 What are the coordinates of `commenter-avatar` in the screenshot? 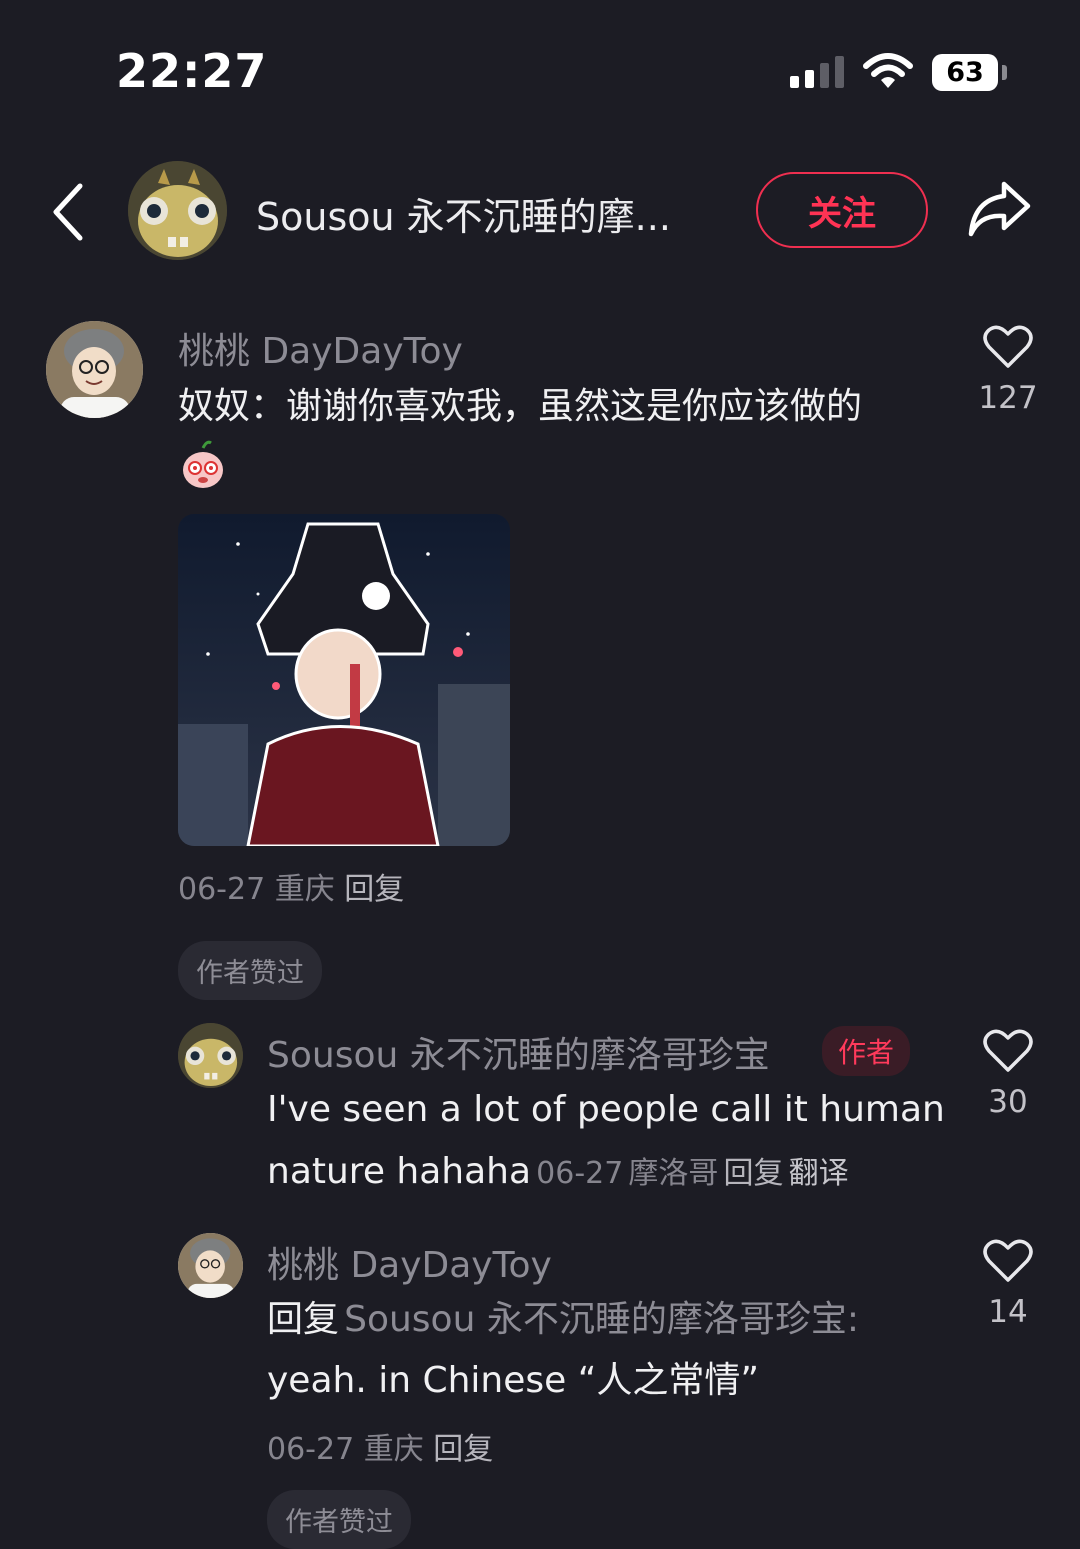 It's located at (94, 369).